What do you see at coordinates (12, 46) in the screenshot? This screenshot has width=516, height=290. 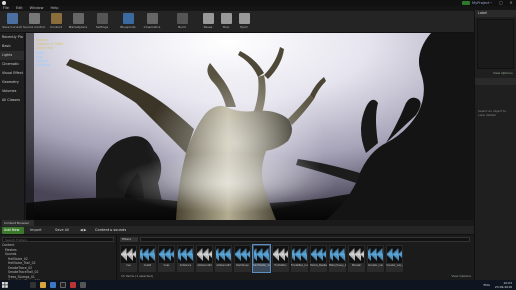 I see `modes-item: Basic` at bounding box center [12, 46].